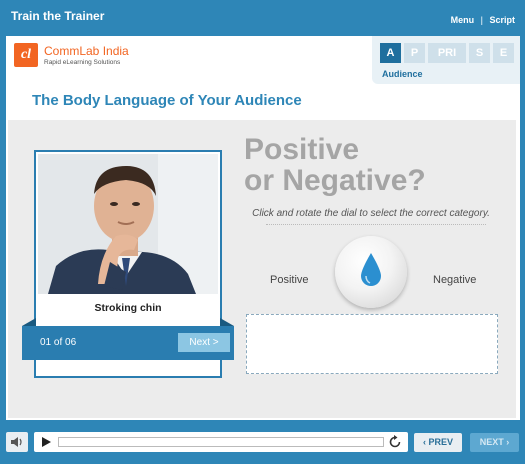 Image resolution: width=525 pixels, height=464 pixels. I want to click on answer-drop-zone, so click(372, 344).